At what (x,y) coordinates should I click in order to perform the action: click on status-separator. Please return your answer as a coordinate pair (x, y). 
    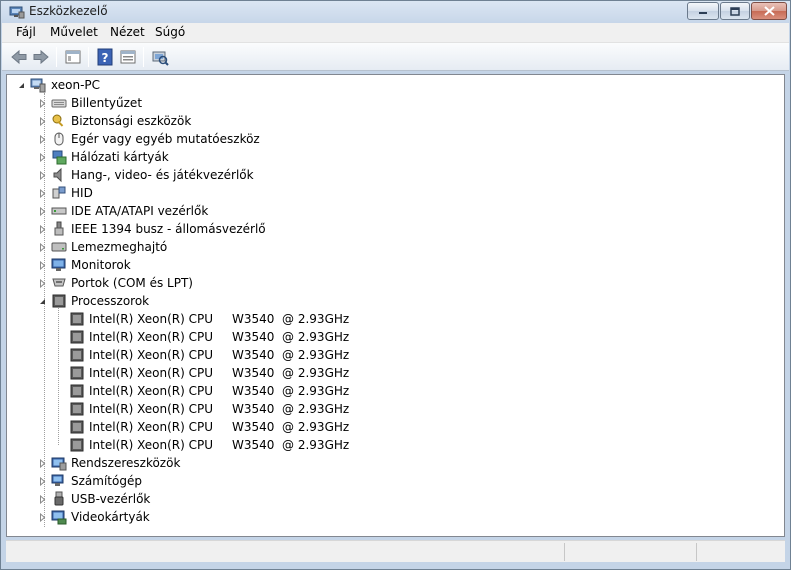
    Looking at the image, I should click on (696, 552).